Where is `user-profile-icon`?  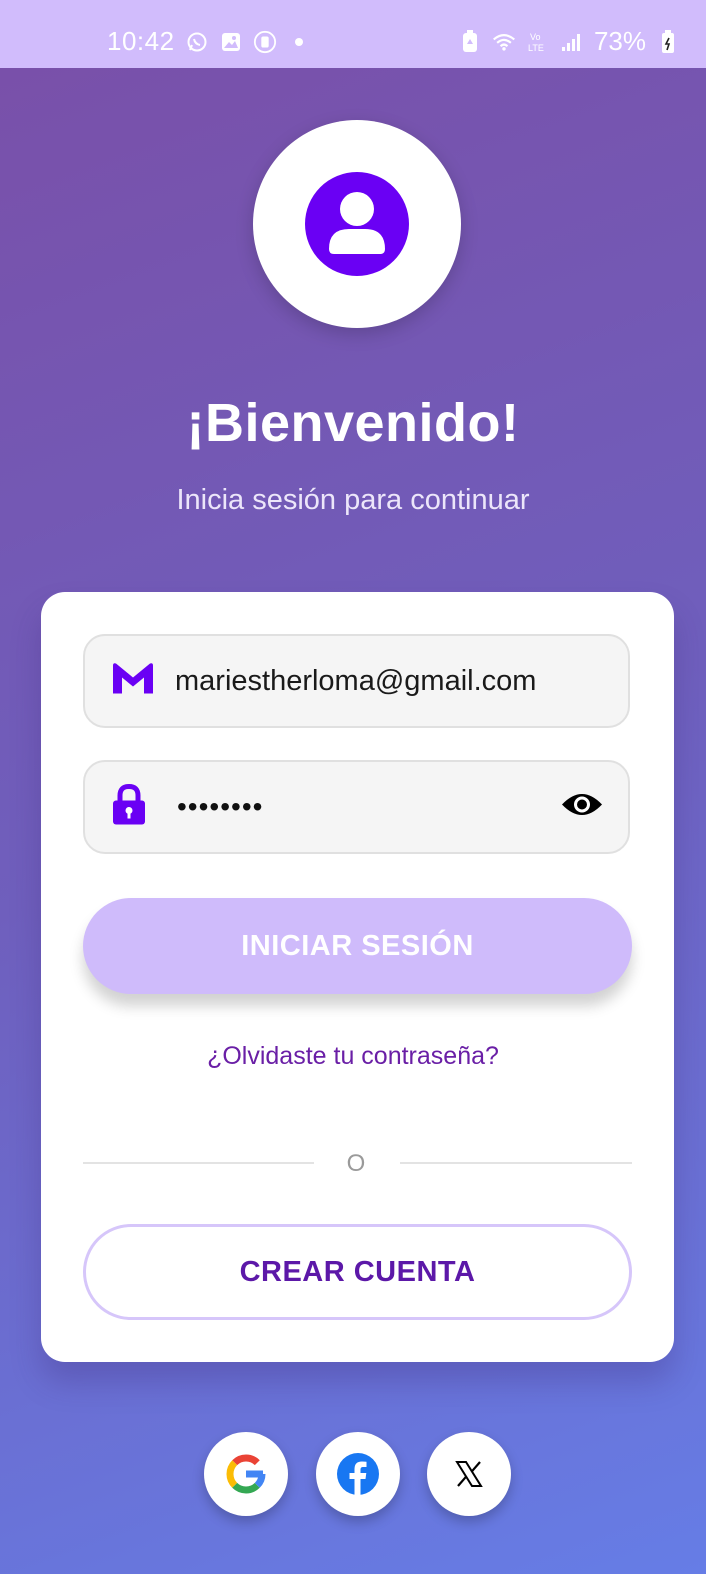
user-profile-icon is located at coordinates (357, 224).